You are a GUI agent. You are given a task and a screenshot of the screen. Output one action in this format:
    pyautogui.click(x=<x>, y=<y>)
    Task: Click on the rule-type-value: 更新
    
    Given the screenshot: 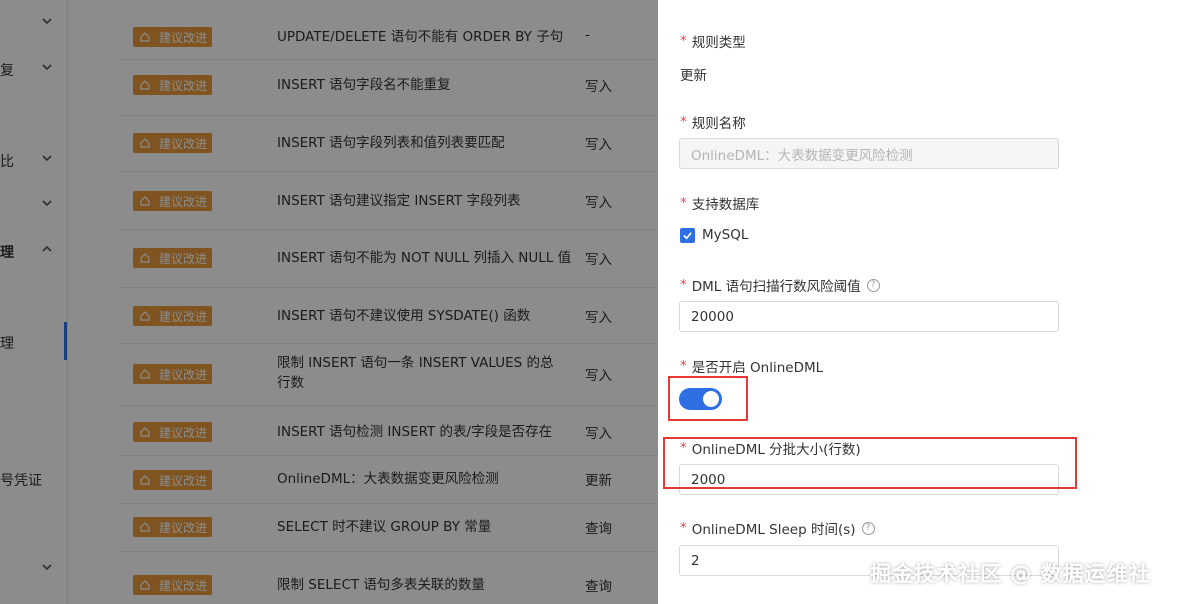 What is the action you would take?
    pyautogui.click(x=693, y=76)
    